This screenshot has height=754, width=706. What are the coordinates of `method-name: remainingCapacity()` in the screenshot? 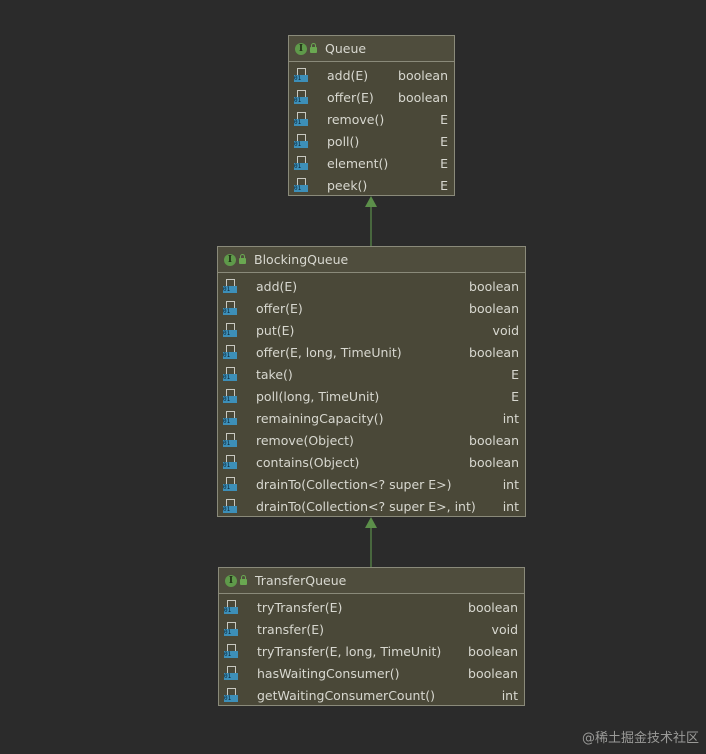 It's located at (320, 418).